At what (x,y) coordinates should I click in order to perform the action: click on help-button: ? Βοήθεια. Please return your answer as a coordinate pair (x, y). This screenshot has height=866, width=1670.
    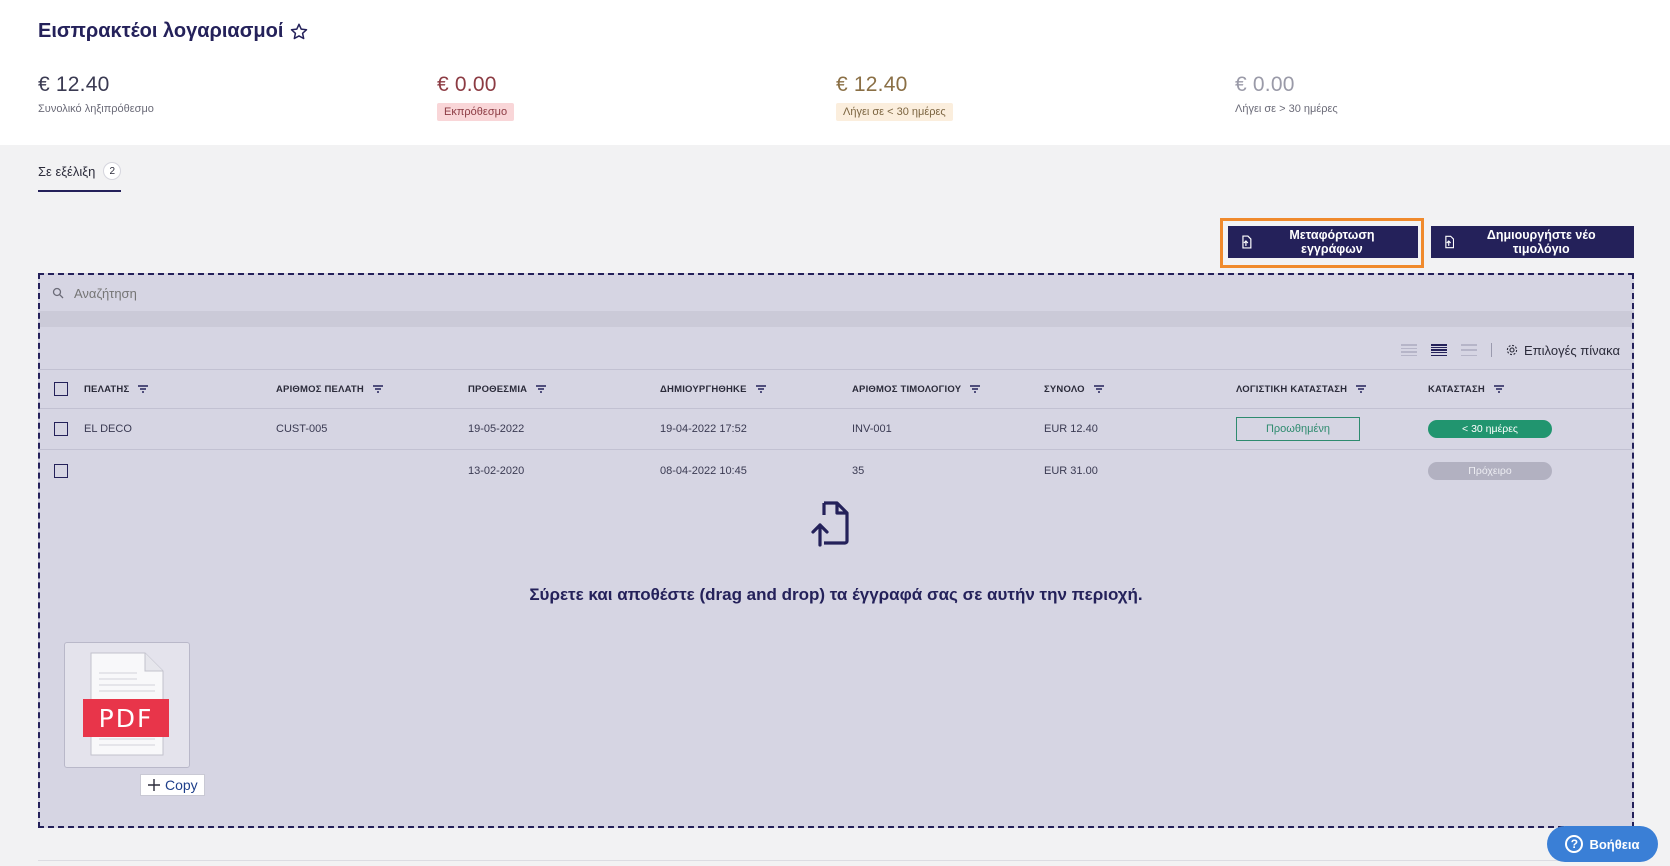
    Looking at the image, I should click on (1602, 844).